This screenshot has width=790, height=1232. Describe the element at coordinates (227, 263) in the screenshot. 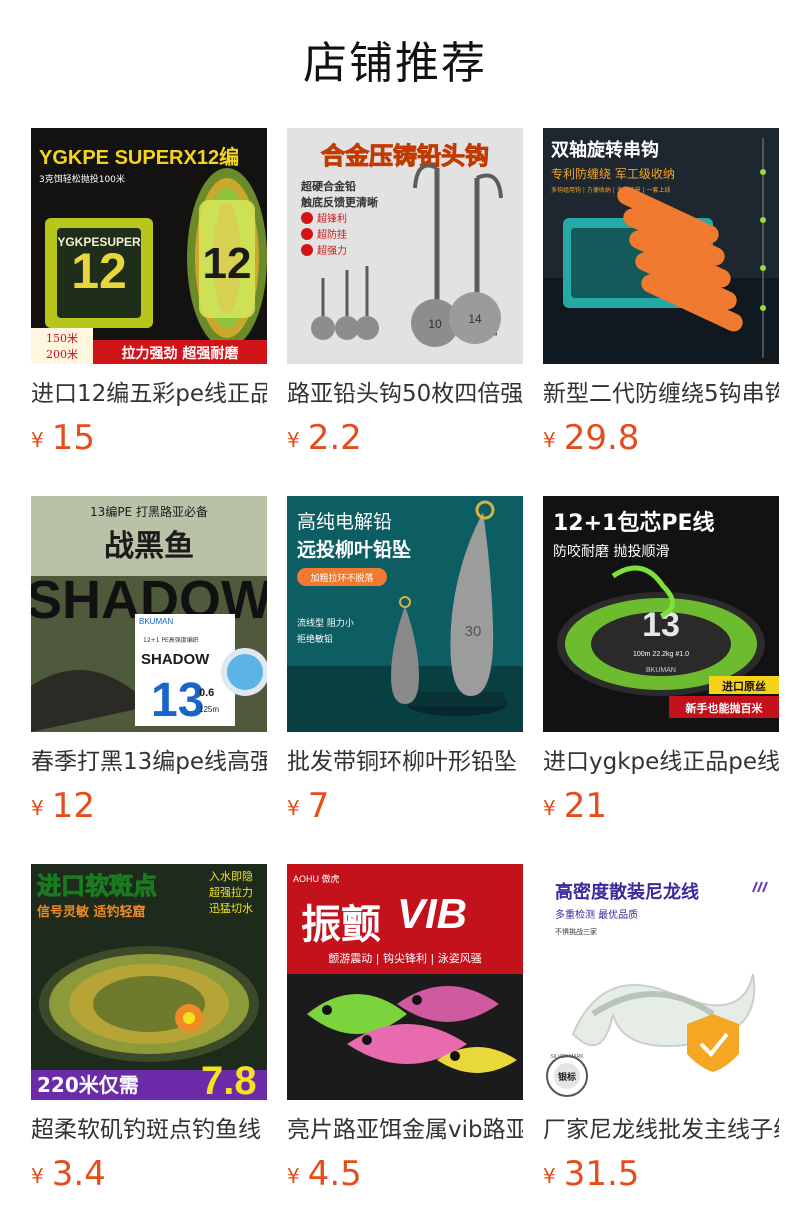

I see `svg-text: 12` at that location.